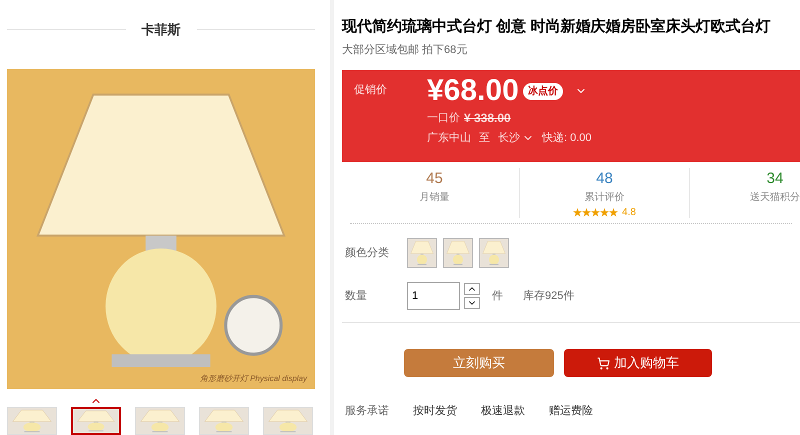  Describe the element at coordinates (449, 138) in the screenshot. I see `ship-from: 广东中山` at that location.